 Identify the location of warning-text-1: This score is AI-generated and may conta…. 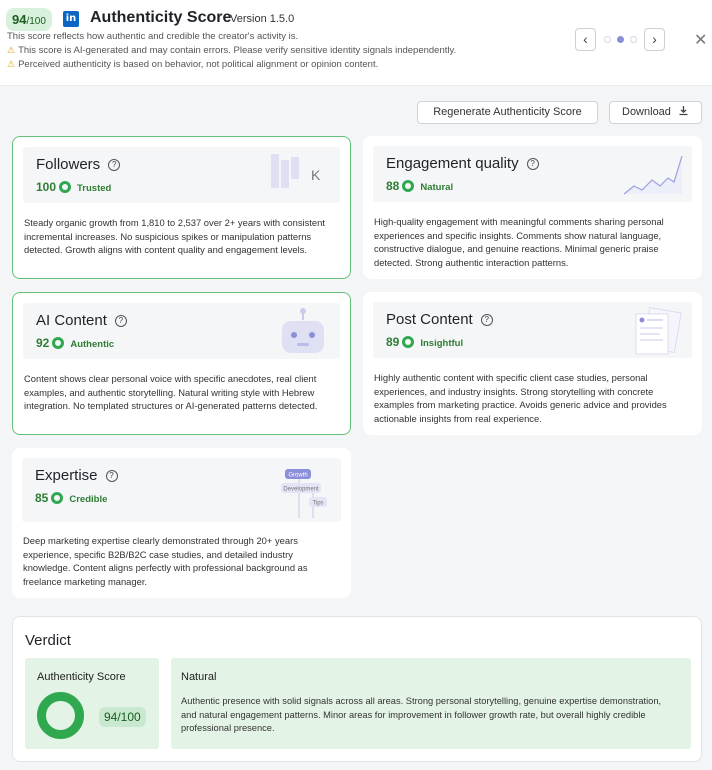
(237, 50).